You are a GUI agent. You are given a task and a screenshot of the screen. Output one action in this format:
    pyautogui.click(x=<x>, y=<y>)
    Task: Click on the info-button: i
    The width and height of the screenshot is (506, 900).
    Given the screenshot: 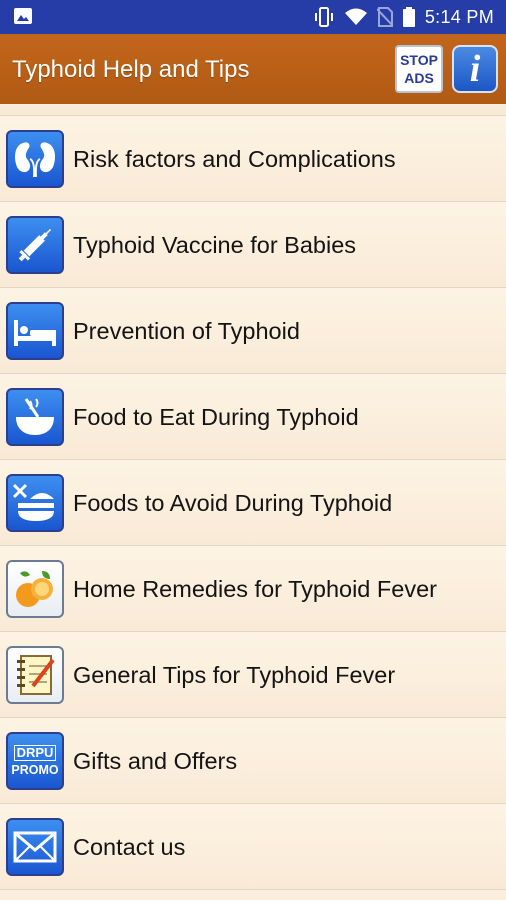 What is the action you would take?
    pyautogui.click(x=475, y=69)
    